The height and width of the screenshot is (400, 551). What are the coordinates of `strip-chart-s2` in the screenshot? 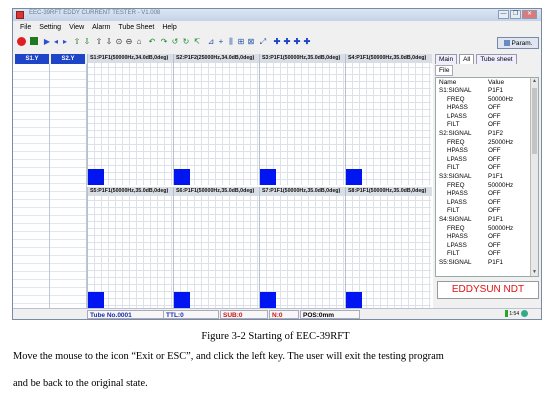 It's located at (68, 186).